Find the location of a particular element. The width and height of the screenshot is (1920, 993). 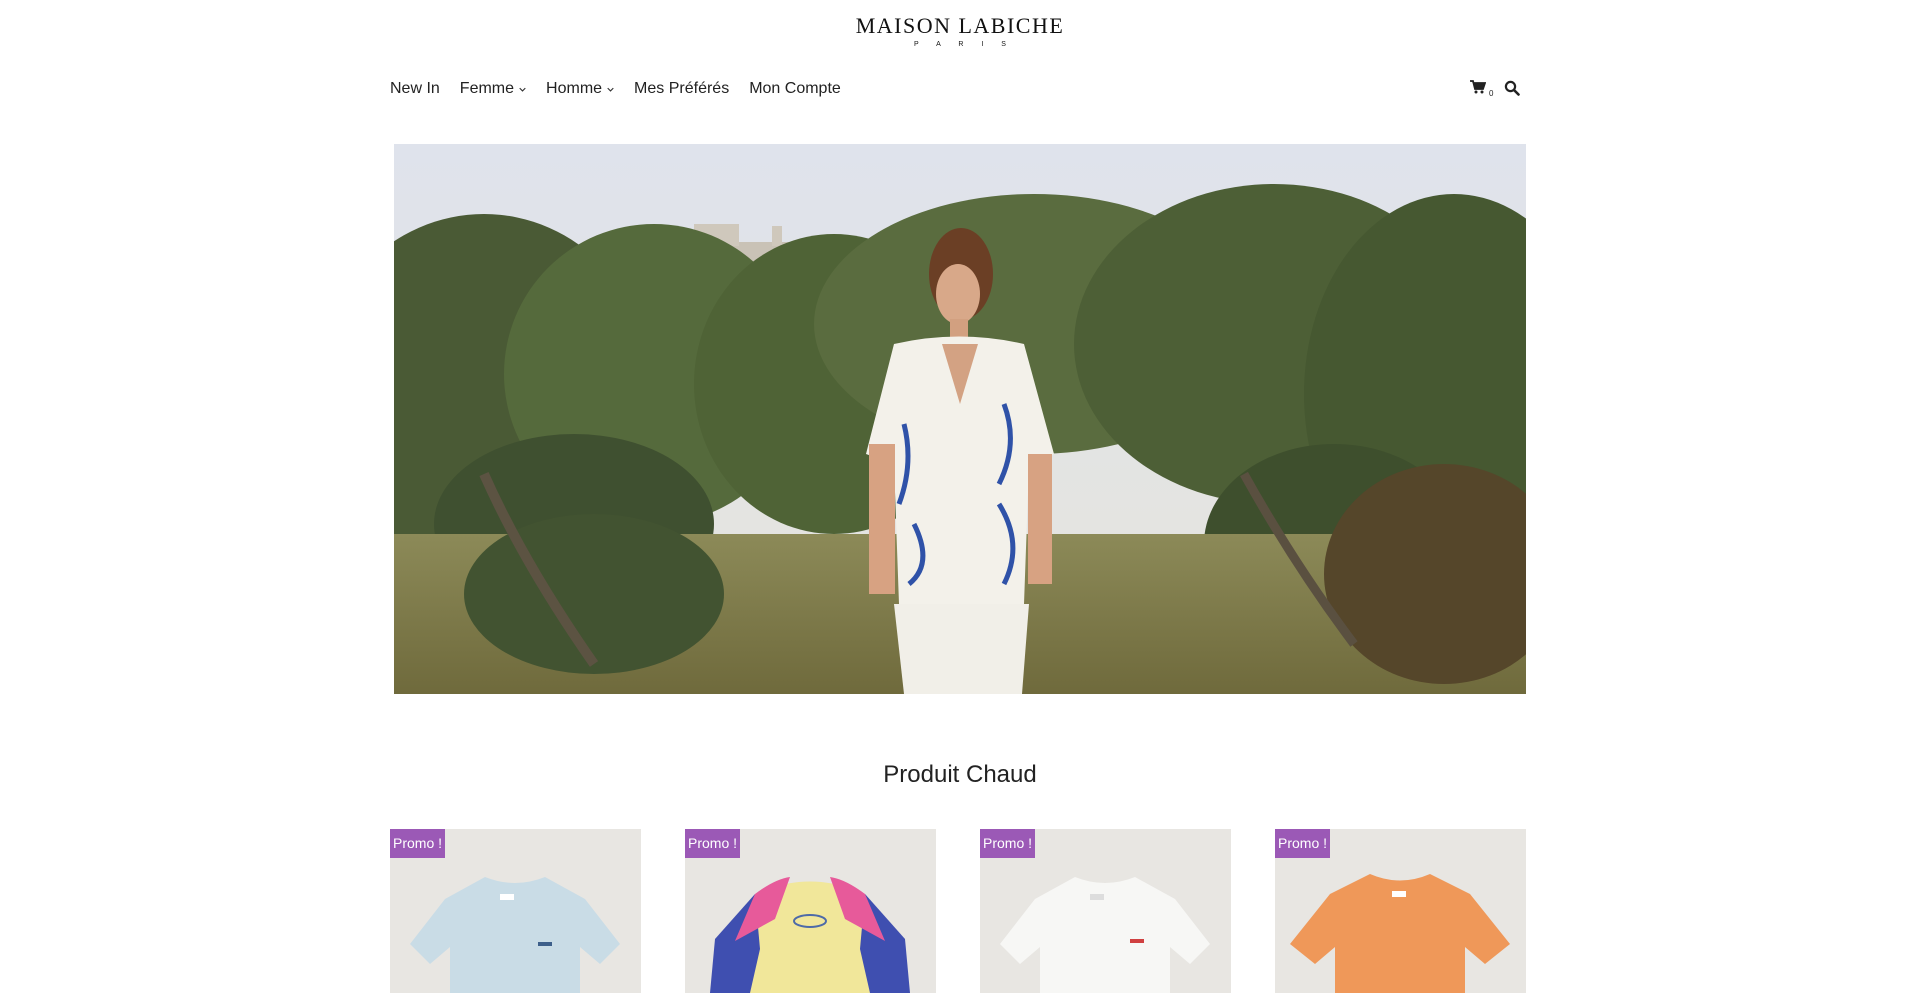

site-logo: MAISON LABICHE P A R I S is located at coordinates (960, 31).